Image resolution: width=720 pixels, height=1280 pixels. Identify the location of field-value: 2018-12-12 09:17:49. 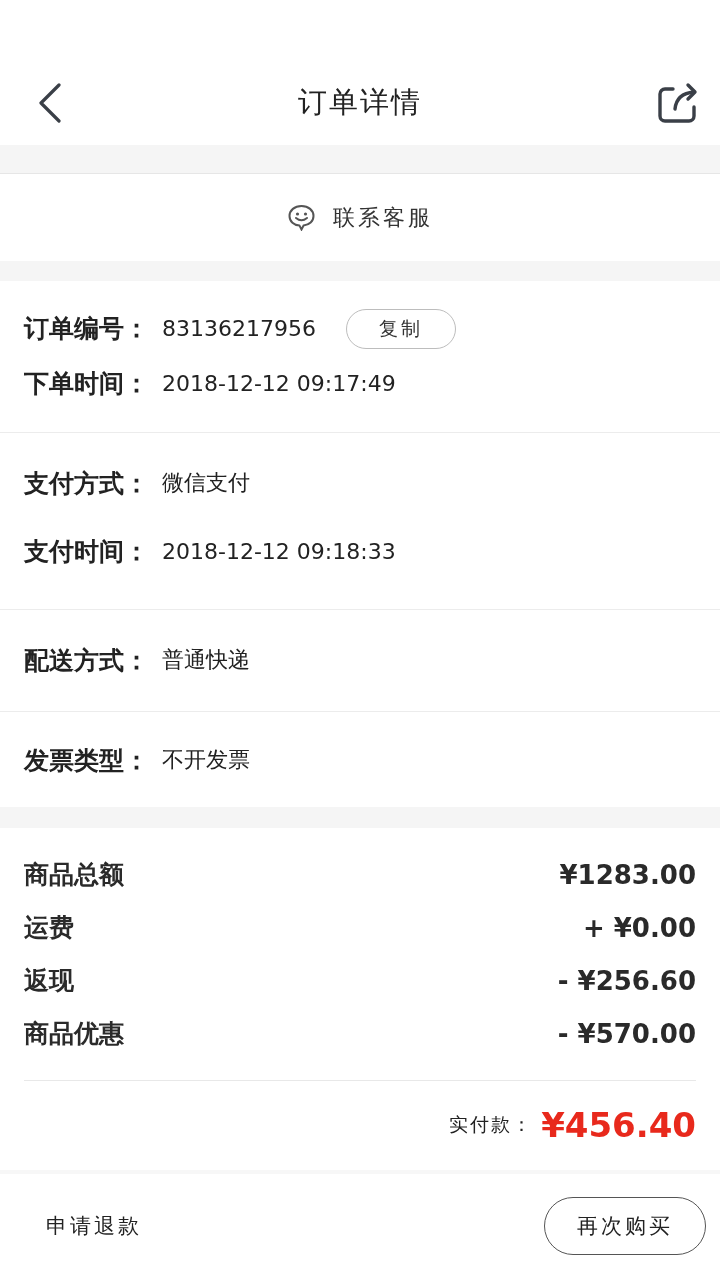
(279, 383).